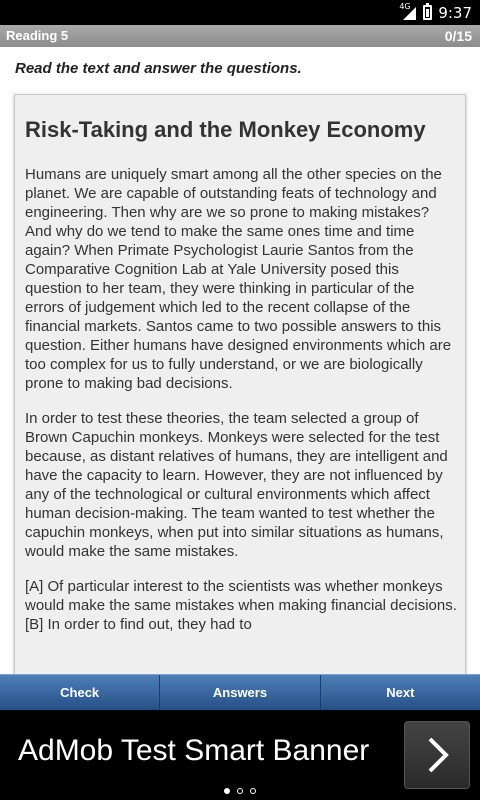  I want to click on title-bar: Reading 5 0/15, so click(240, 36).